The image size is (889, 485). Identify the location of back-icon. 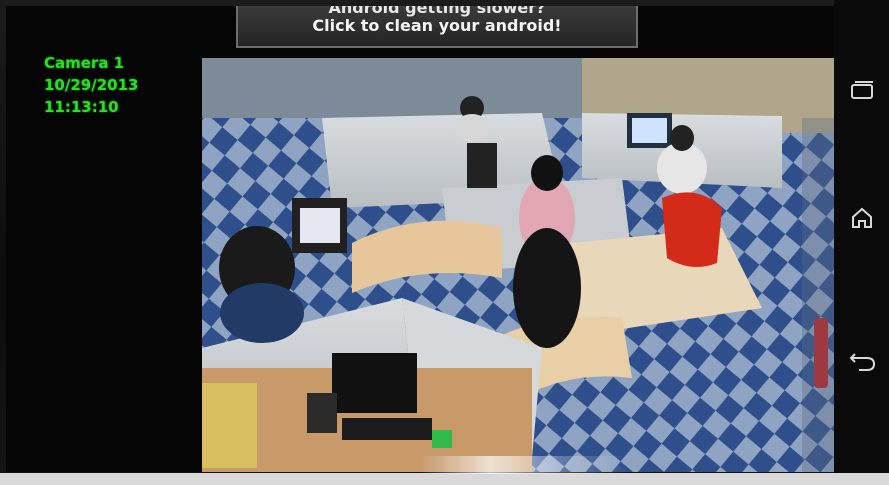
(862, 360).